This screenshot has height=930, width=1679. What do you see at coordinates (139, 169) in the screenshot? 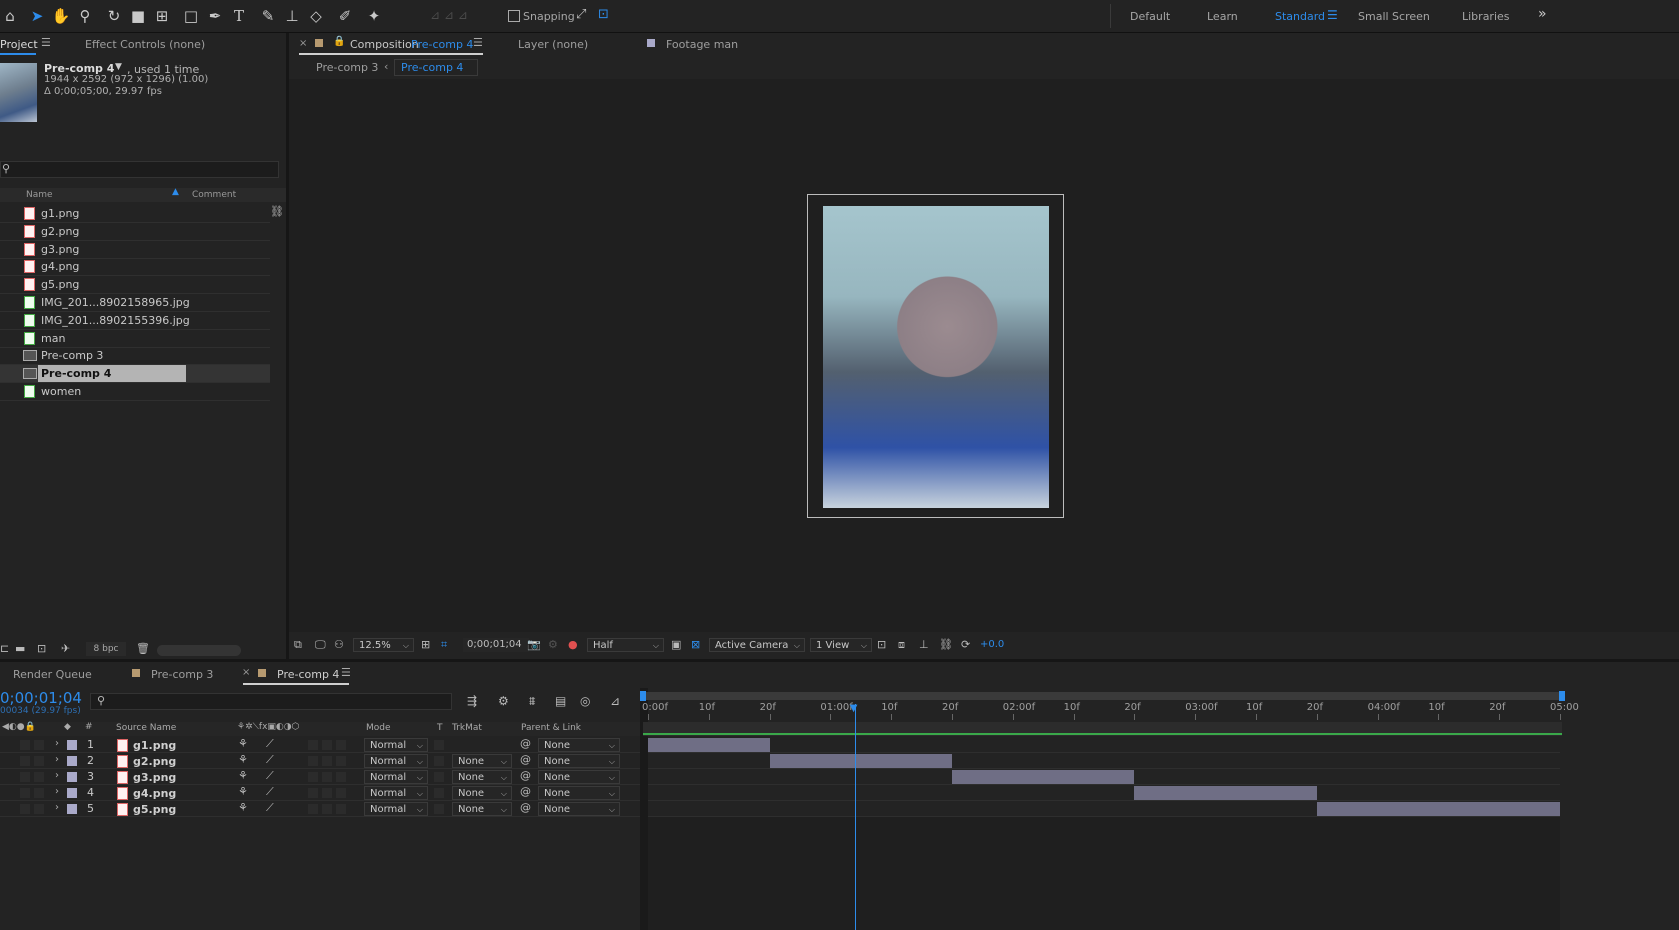
I see `project-search-input: ⚲` at bounding box center [139, 169].